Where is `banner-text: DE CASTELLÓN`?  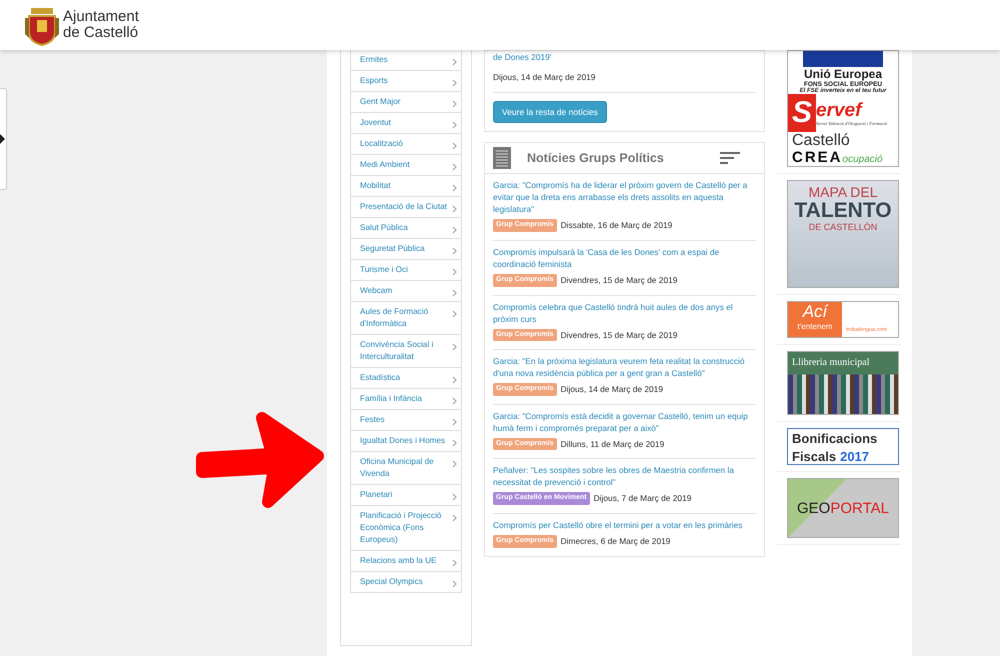 banner-text: DE CASTELLÓN is located at coordinates (843, 227).